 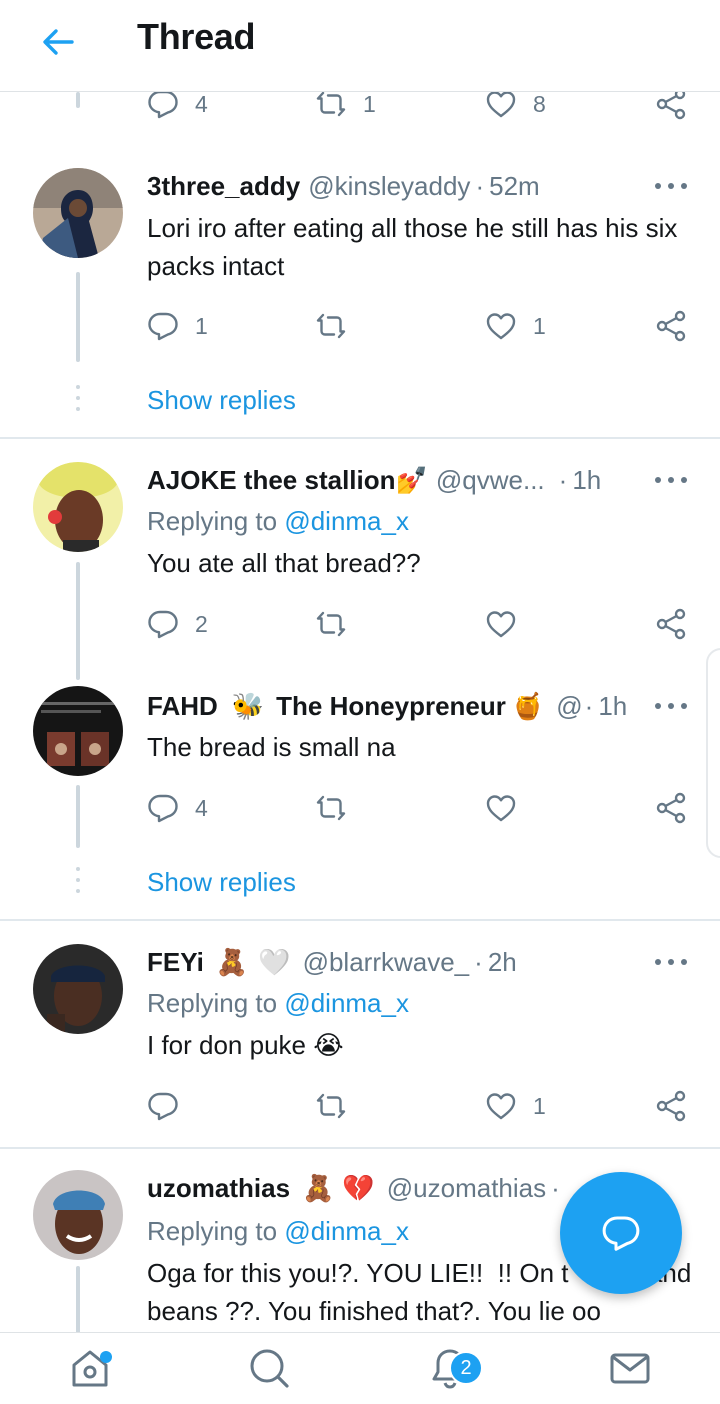 What do you see at coordinates (201, 104) in the screenshot?
I see `reply-count: 4` at bounding box center [201, 104].